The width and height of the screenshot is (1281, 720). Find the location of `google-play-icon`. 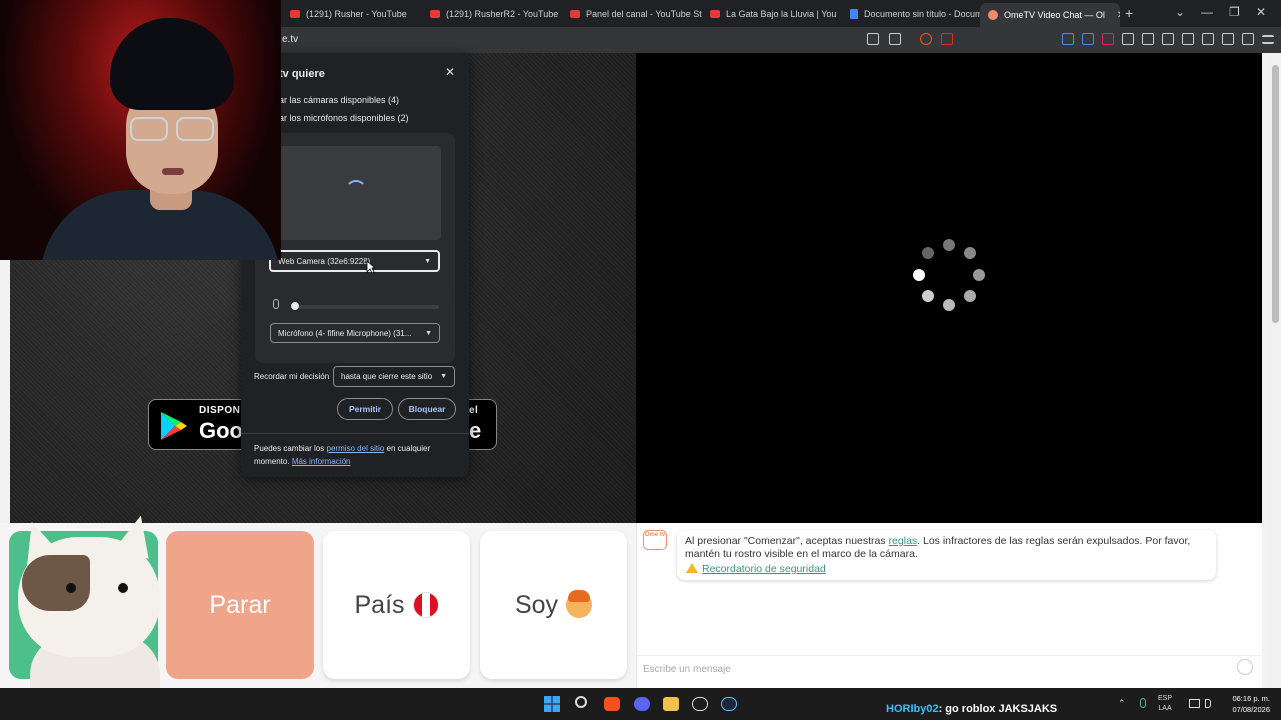

google-play-icon is located at coordinates (174, 426).